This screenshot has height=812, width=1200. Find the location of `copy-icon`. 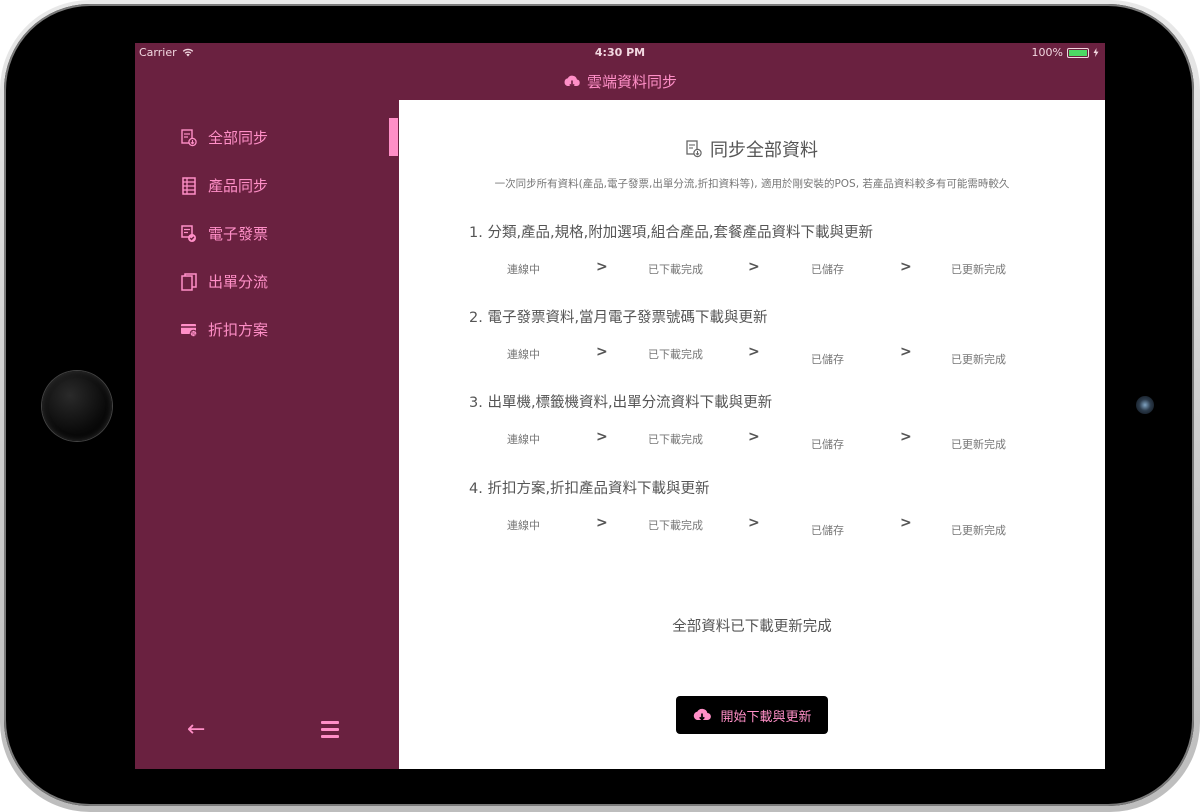

copy-icon is located at coordinates (189, 281).